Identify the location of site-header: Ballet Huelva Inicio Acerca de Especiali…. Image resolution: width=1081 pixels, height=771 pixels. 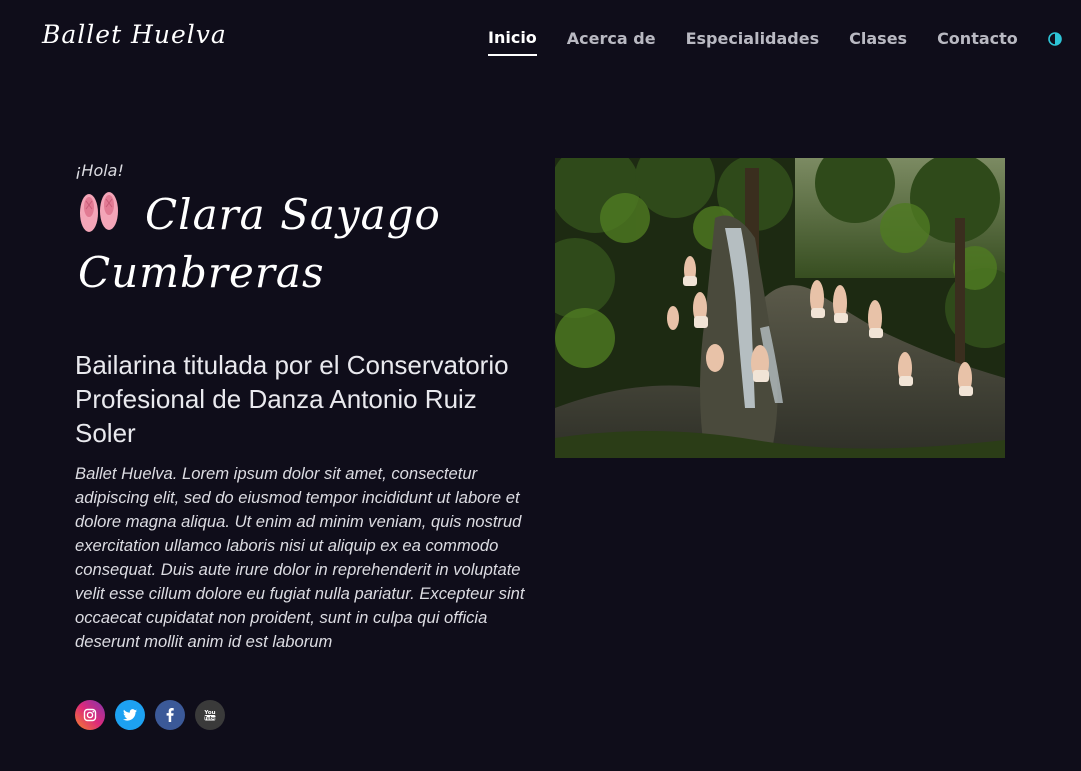
(540, 40).